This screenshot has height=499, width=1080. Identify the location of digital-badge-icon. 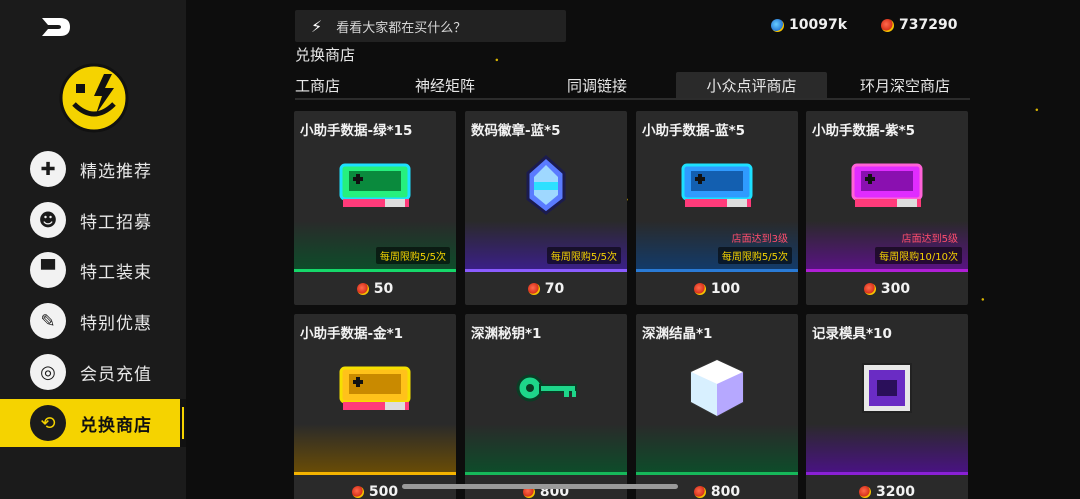
(546, 185).